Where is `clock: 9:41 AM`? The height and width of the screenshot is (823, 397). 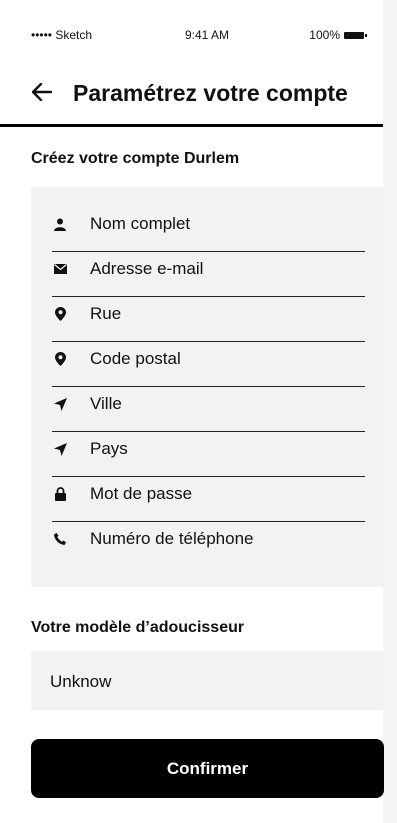 clock: 9:41 AM is located at coordinates (207, 35).